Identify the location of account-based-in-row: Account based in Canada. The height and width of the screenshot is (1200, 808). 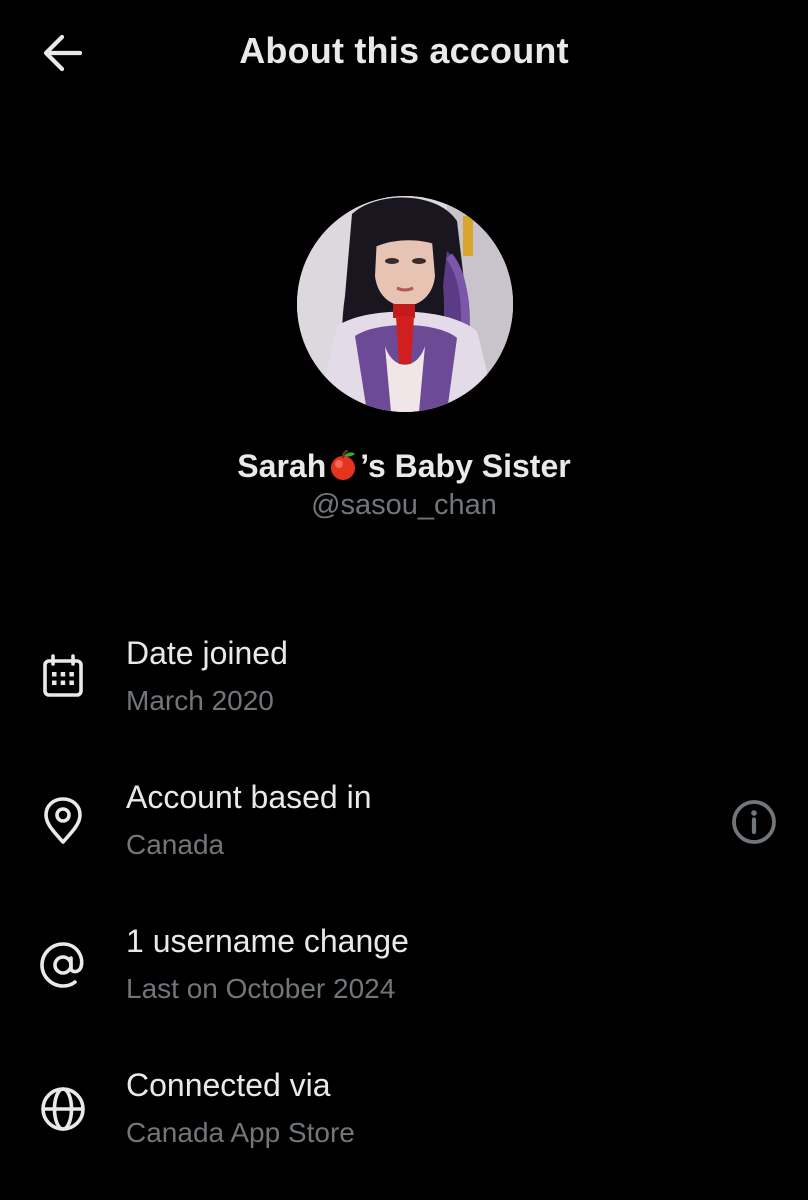
(404, 829).